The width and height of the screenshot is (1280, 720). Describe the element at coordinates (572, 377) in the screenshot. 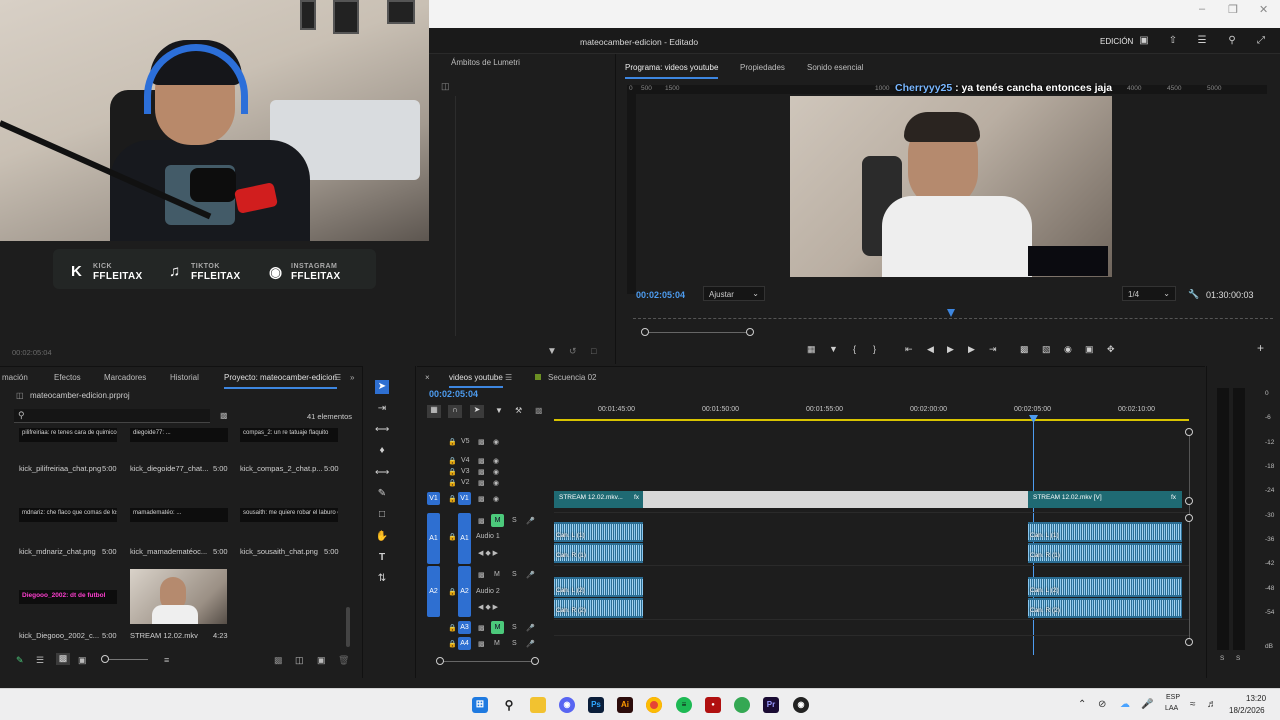

I see `tab-sequence-02: Secuencia 02` at that location.